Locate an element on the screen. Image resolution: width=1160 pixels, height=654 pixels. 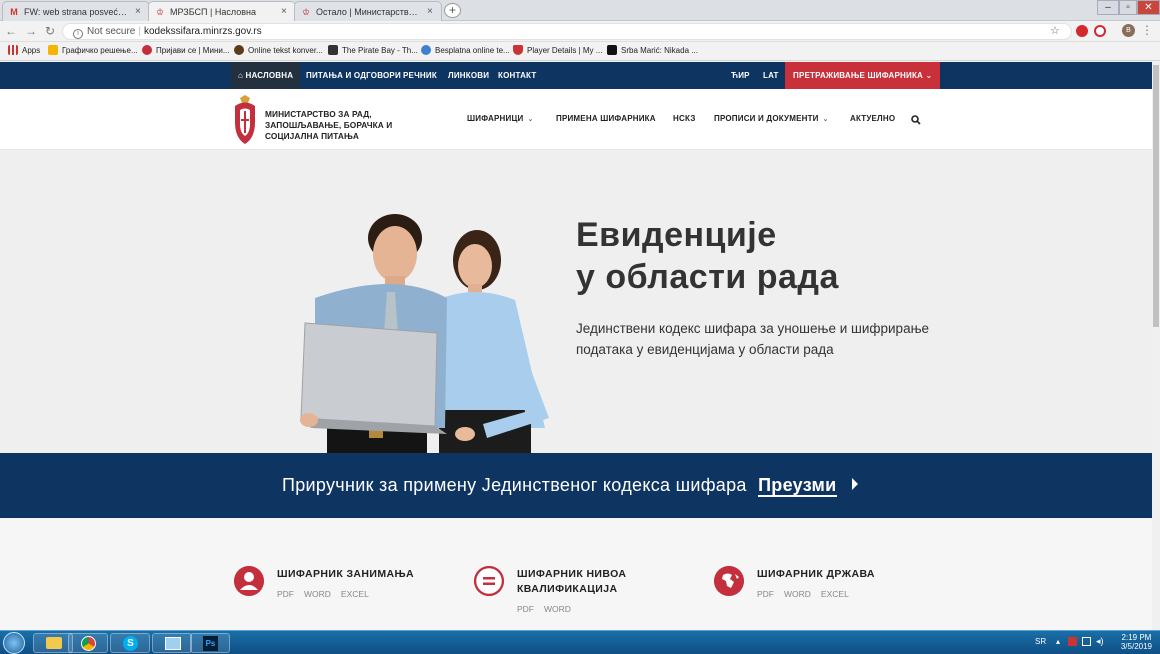
taskbar-window is located at coordinates (172, 643).